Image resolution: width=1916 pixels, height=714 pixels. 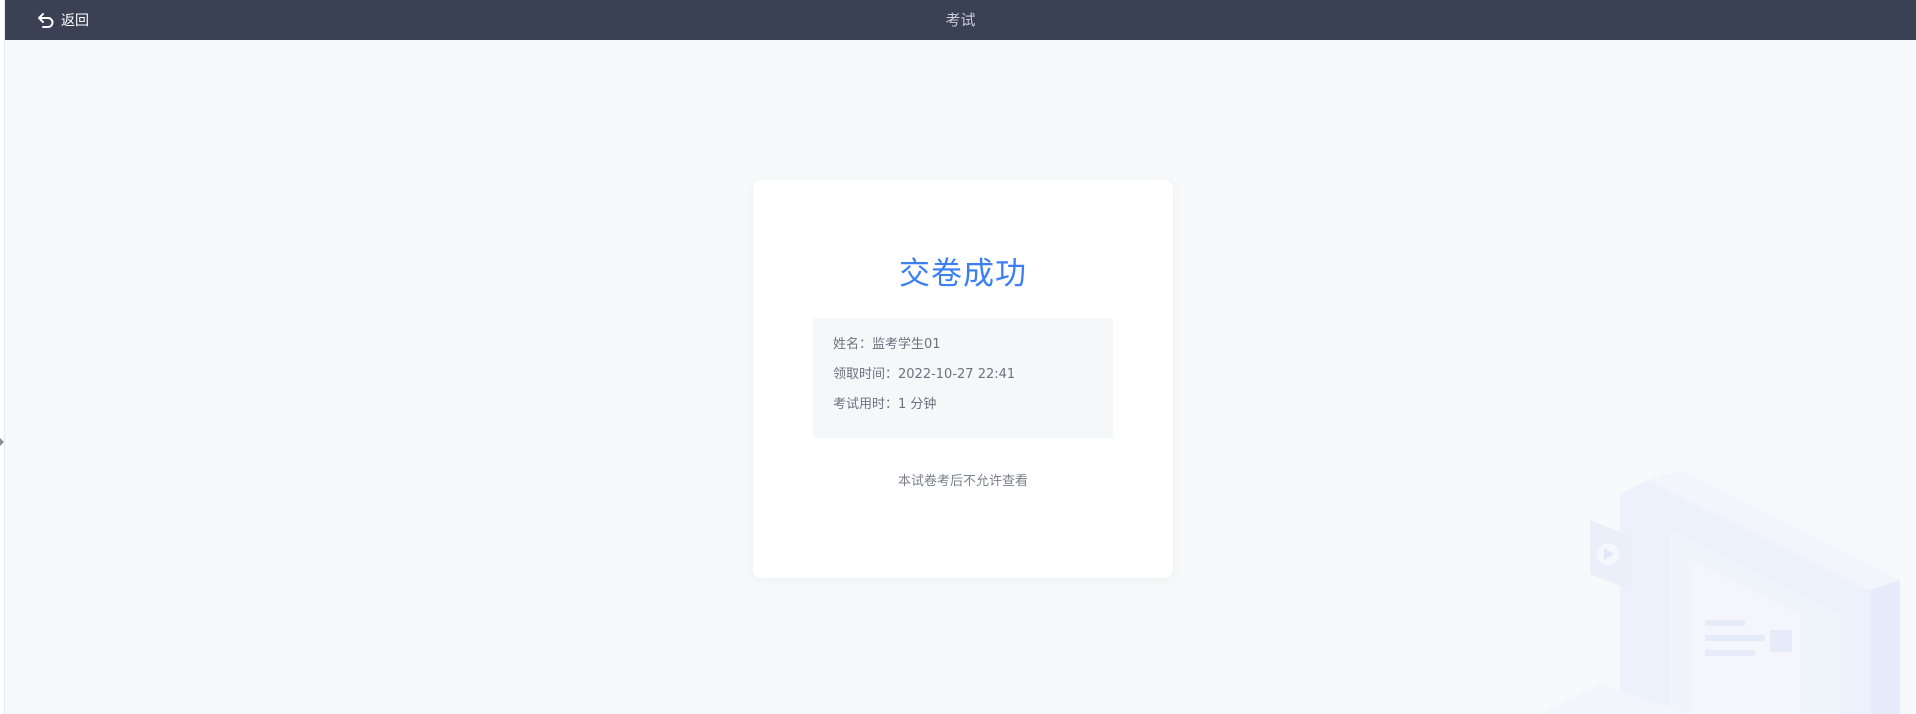 What do you see at coordinates (853, 344) in the screenshot?
I see `info-label: 姓名：` at bounding box center [853, 344].